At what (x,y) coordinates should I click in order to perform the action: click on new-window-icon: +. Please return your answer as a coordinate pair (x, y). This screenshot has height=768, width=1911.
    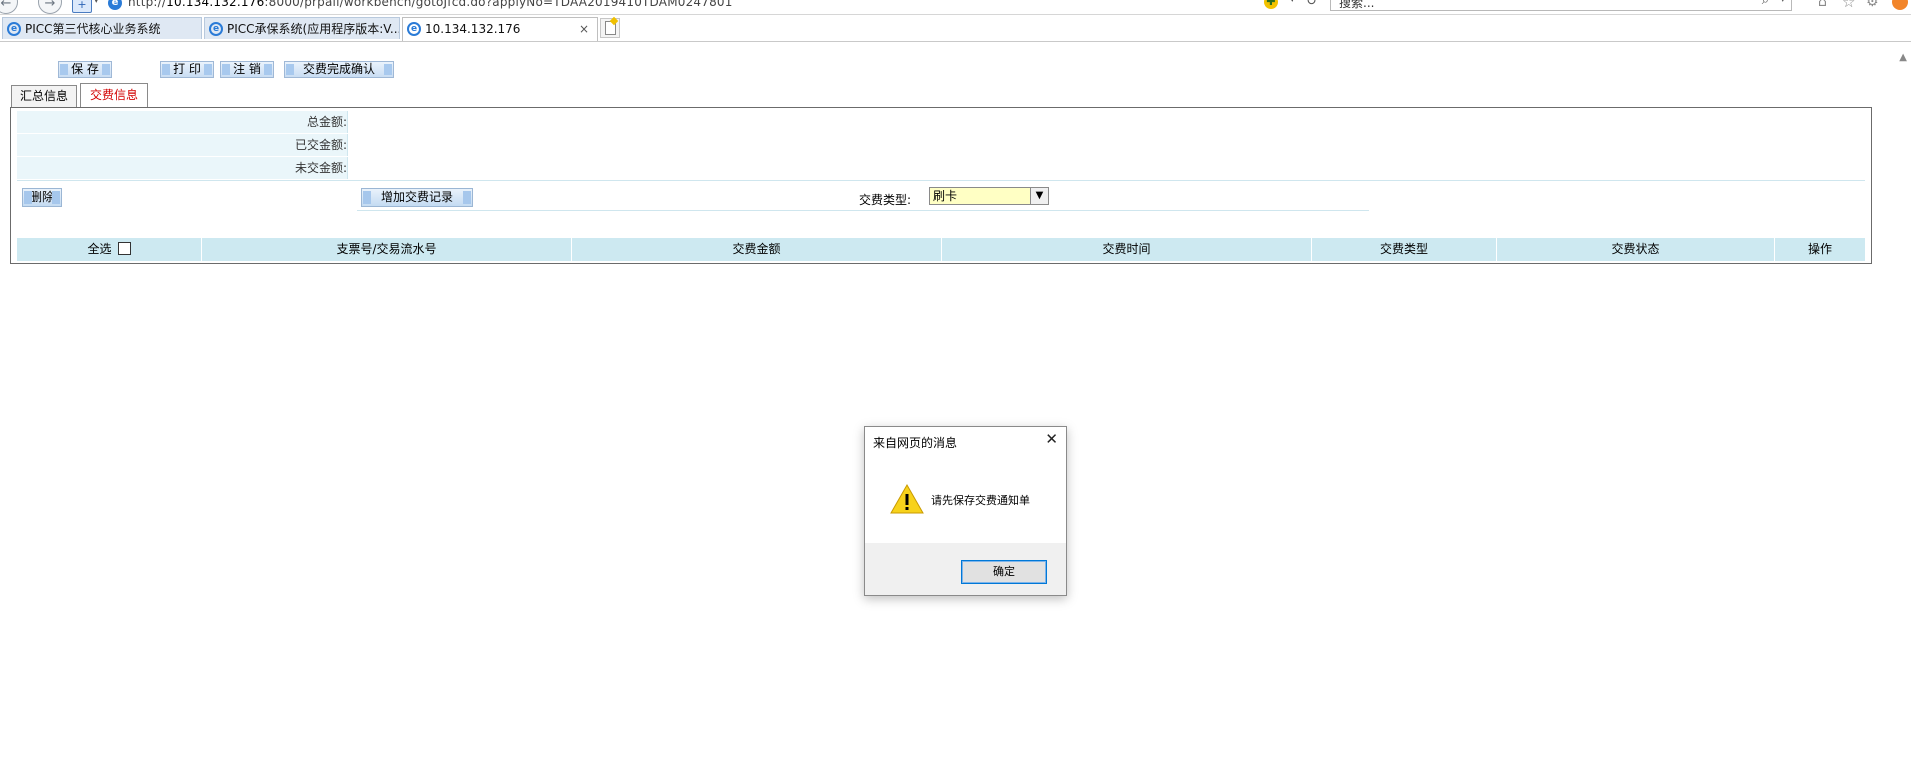
    Looking at the image, I should click on (82, 6).